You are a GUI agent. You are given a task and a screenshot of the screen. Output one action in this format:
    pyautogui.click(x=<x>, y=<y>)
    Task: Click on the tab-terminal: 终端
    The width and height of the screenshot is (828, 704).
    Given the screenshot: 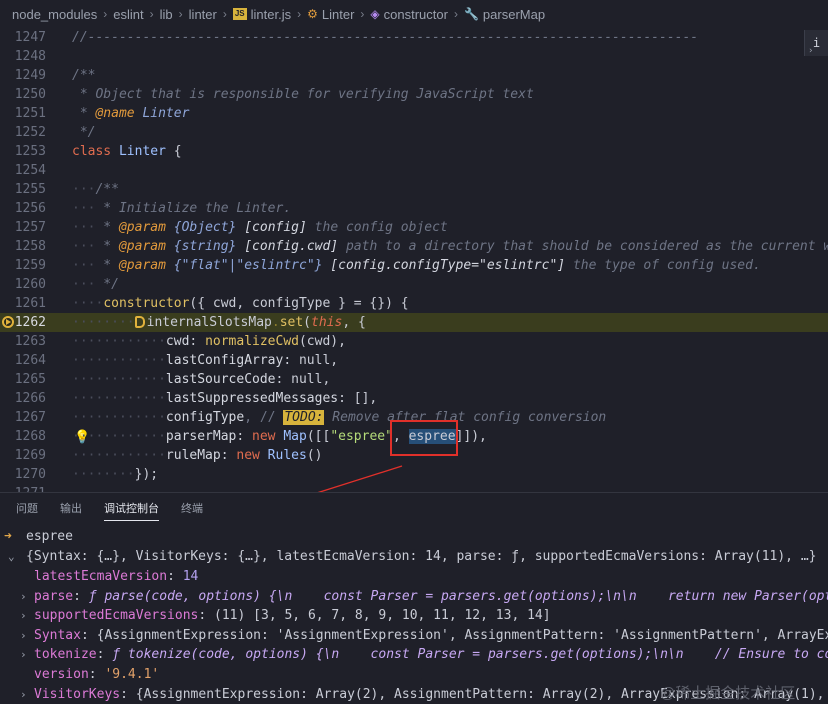 What is the action you would take?
    pyautogui.click(x=192, y=509)
    